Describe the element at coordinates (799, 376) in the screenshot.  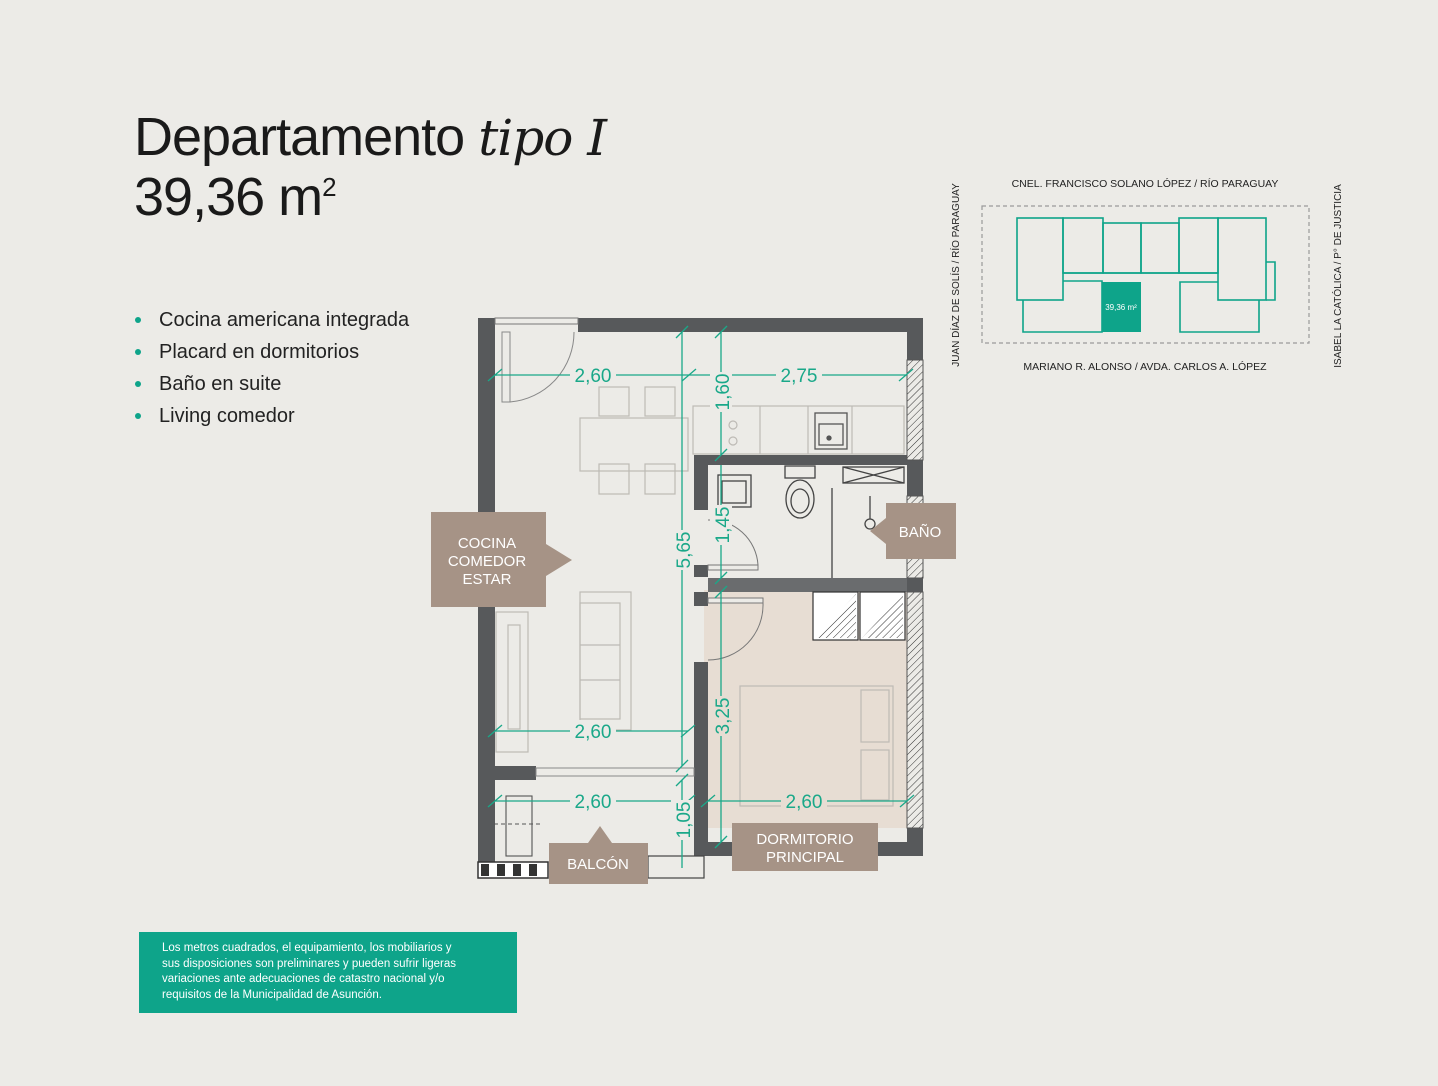
I see `dim-kitchen-width: 2,75` at that location.